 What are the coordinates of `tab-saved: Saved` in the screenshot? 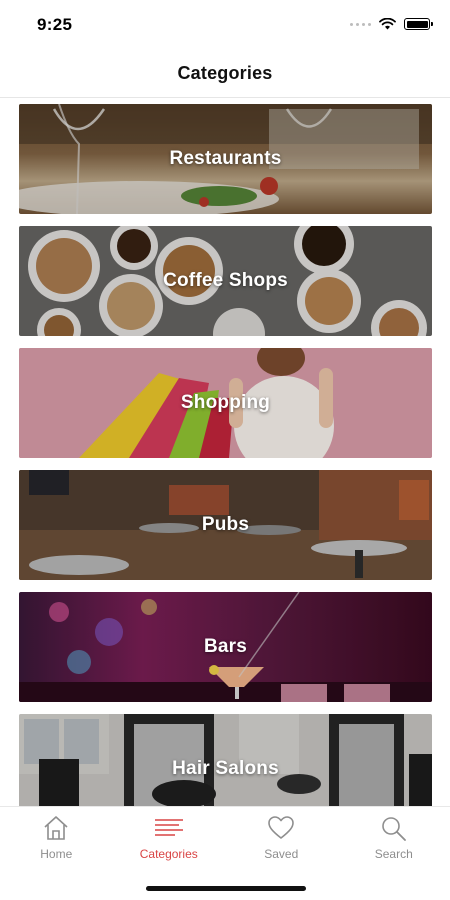 It's located at (281, 838).